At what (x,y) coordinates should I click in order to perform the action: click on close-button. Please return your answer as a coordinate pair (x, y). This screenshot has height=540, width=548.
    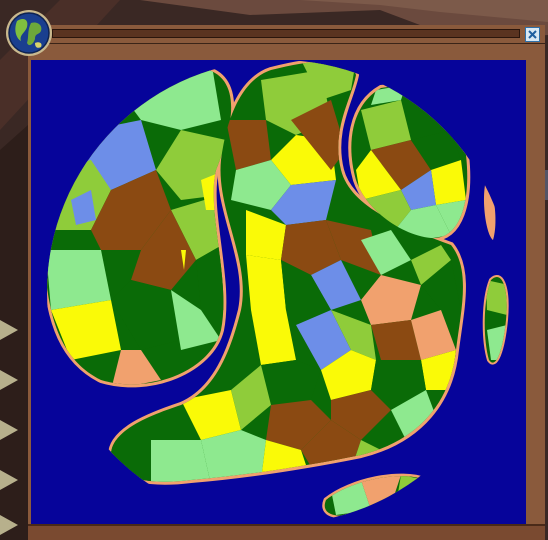
    Looking at the image, I should click on (532, 34).